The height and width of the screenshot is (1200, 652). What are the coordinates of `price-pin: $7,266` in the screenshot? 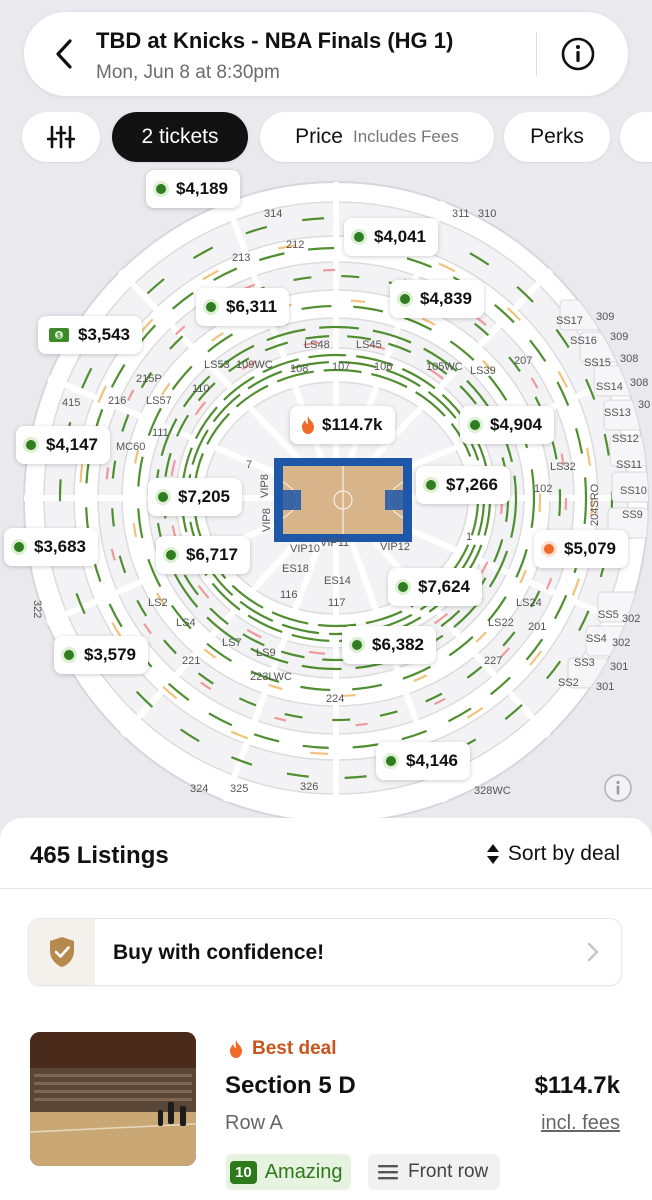 It's located at (463, 485).